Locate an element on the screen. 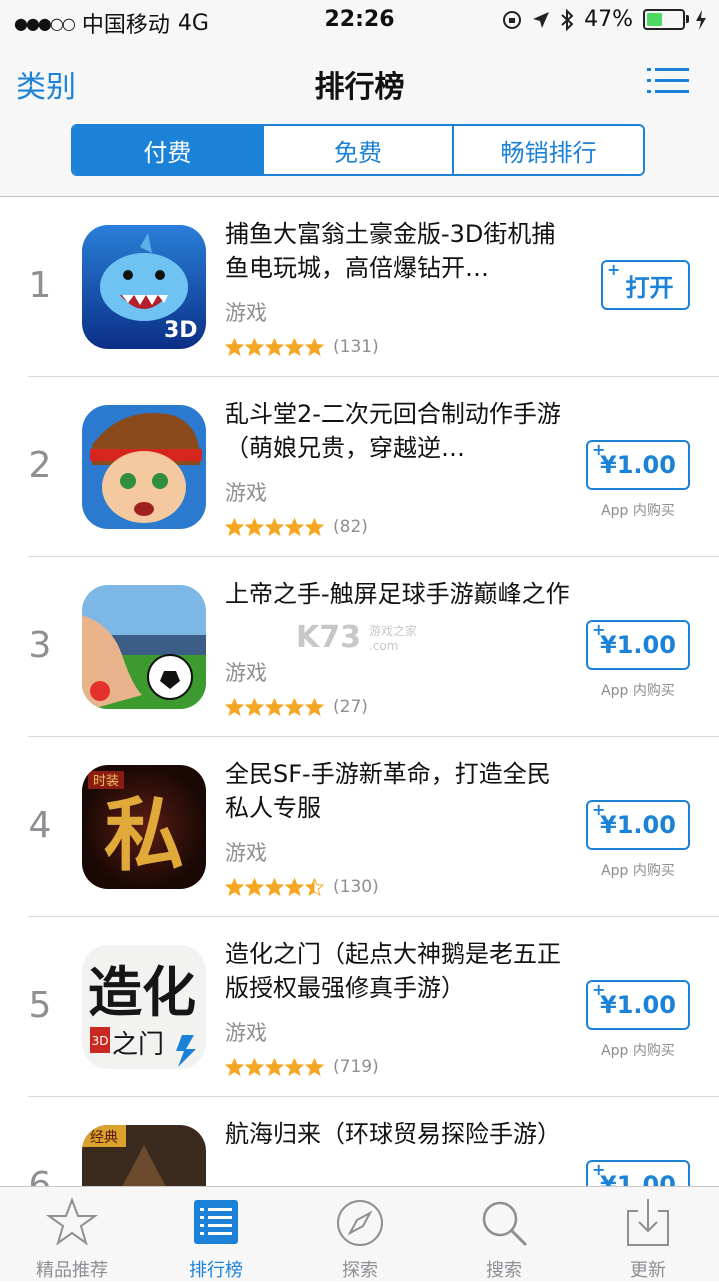  app-name: 全民SF-手游新革命，打造全民私人专服 is located at coordinates (388, 791).